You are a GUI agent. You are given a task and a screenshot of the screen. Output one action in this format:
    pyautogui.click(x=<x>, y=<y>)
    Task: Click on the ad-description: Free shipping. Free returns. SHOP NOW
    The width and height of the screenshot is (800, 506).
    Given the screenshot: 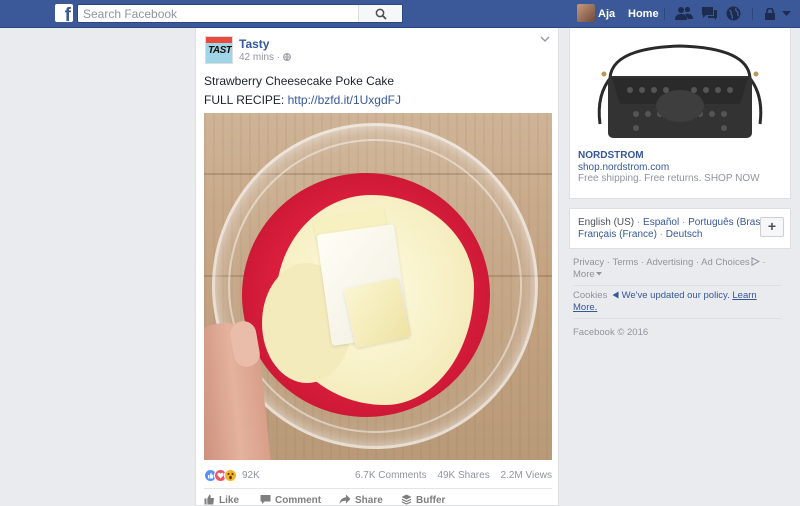 What is the action you would take?
    pyautogui.click(x=669, y=178)
    